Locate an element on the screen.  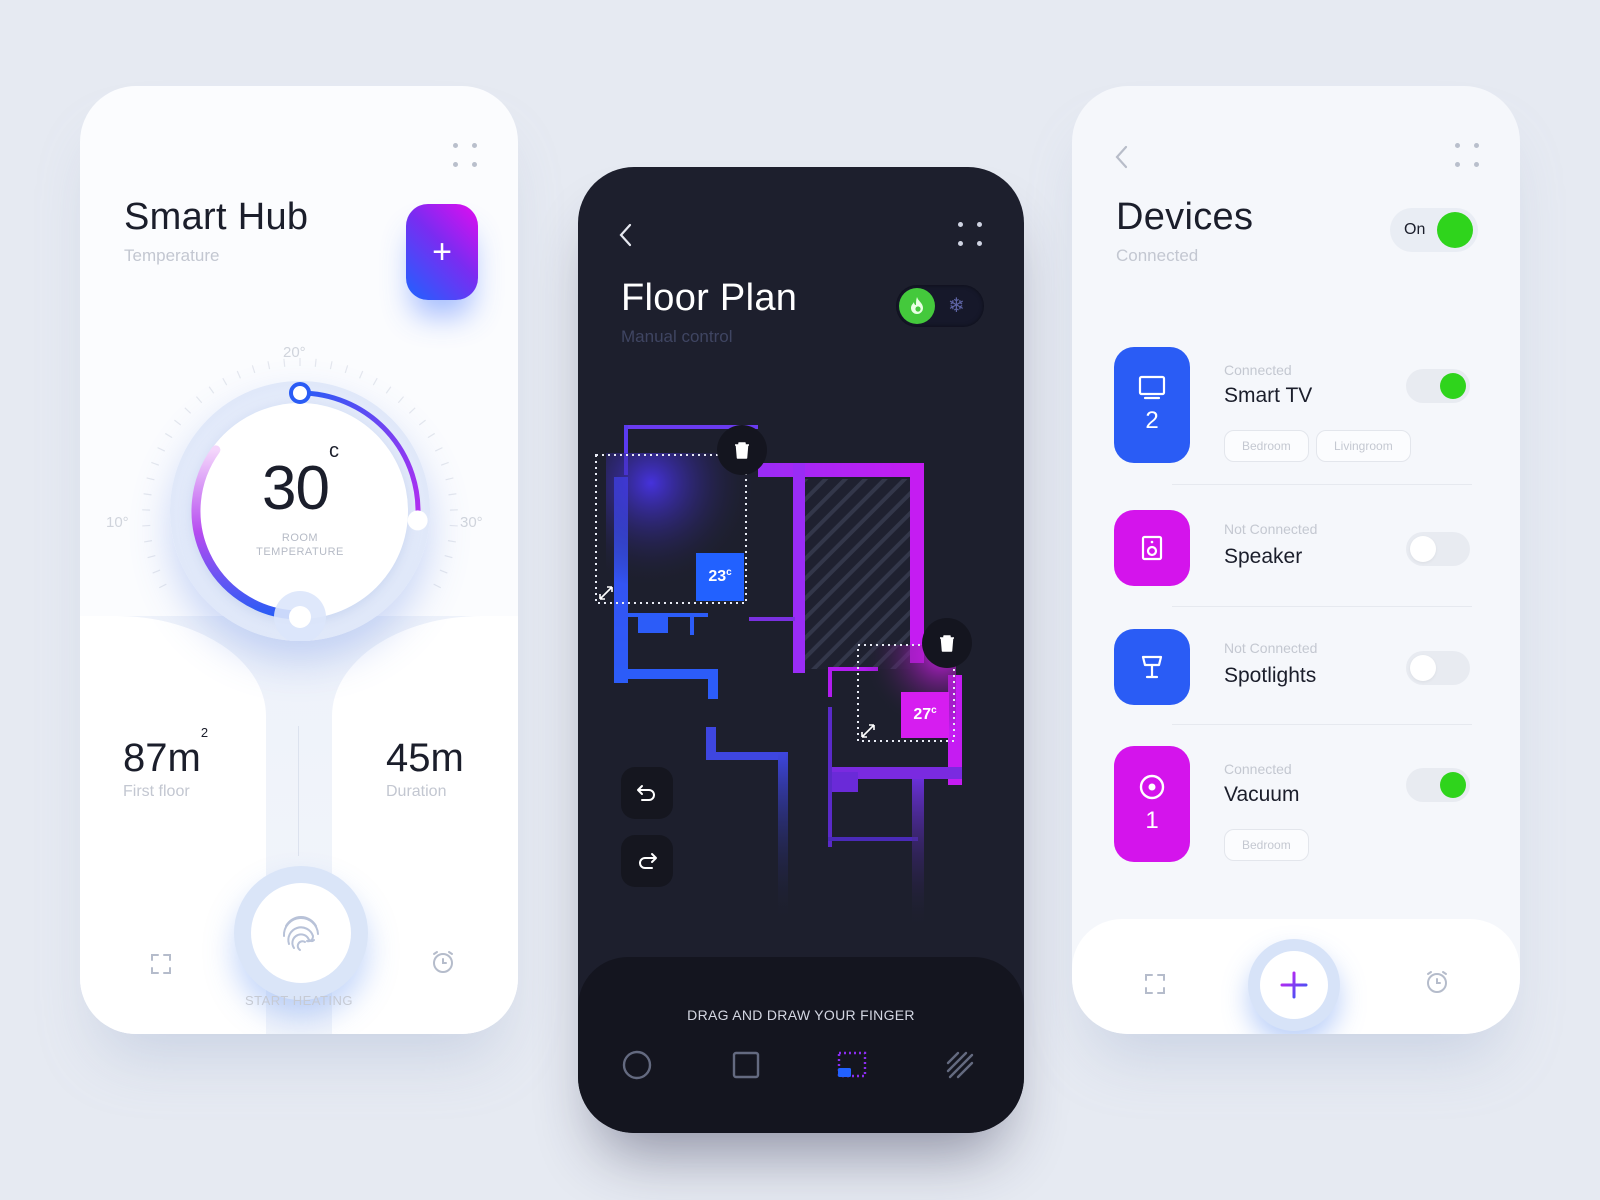
page-subtitle: Temperature is located at coordinates (172, 255).